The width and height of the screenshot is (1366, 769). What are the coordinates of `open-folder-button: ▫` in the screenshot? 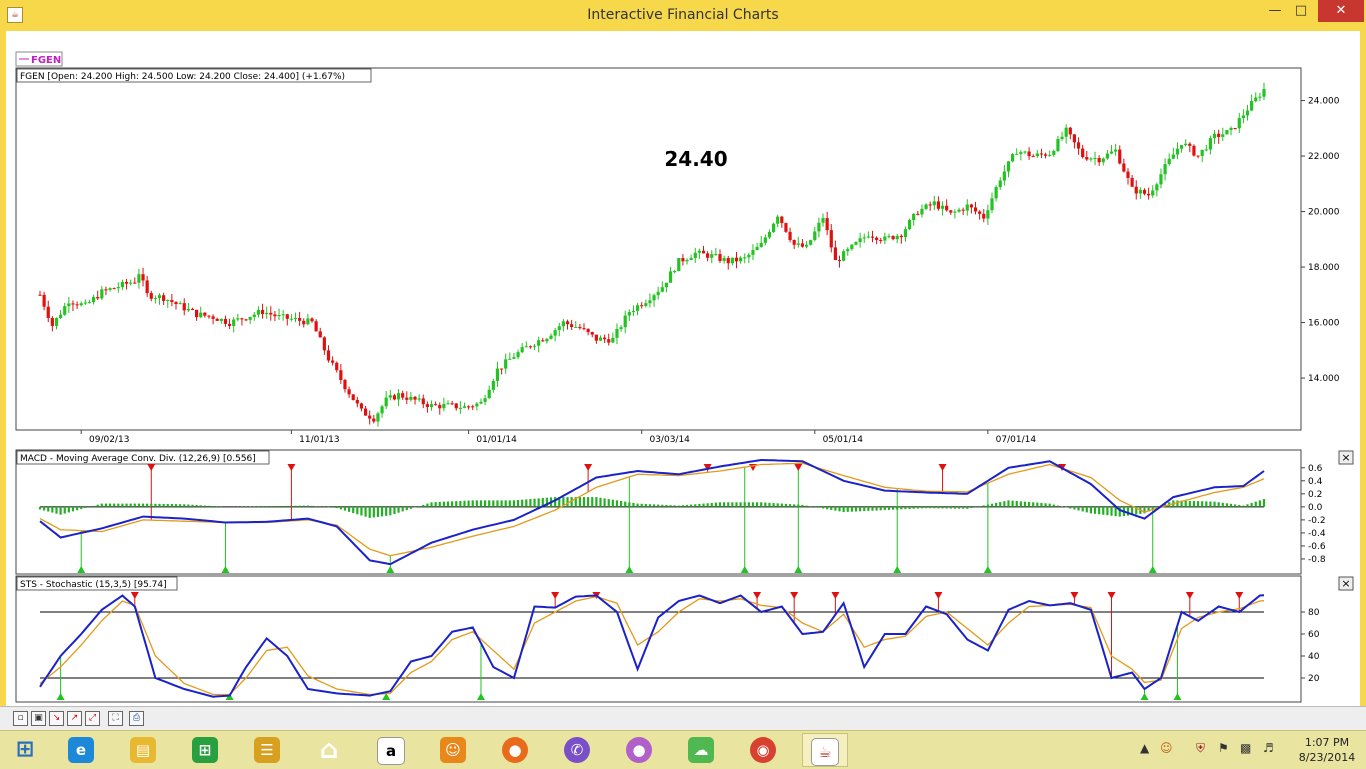 It's located at (20, 718).